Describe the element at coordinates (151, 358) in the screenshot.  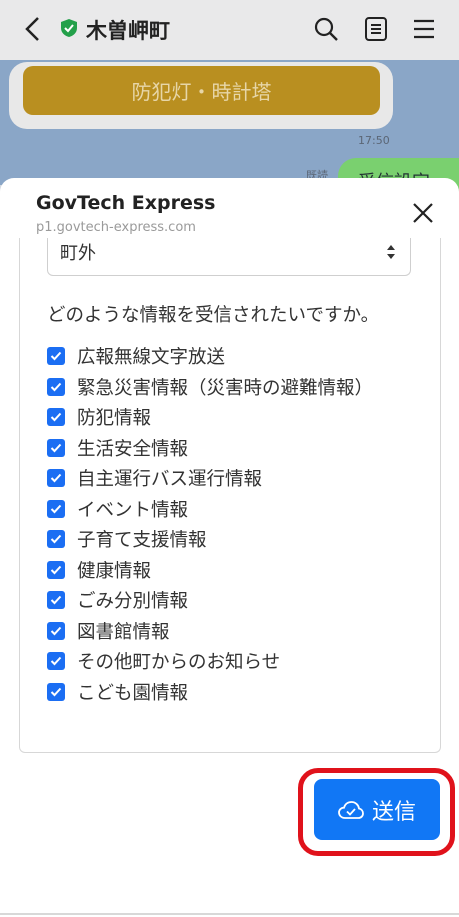
I see `checkbox-label: 広報無線文字放送` at that location.